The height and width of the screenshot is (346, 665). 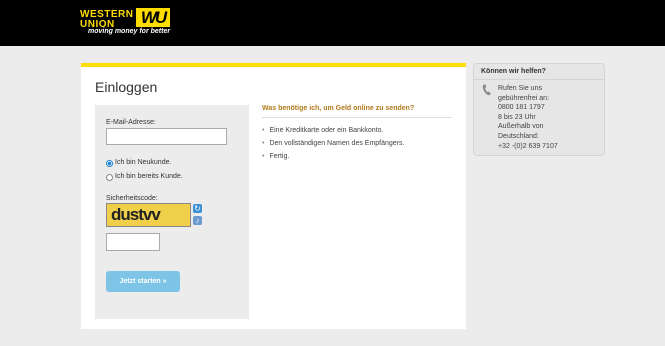 What do you see at coordinates (521, 127) in the screenshot?
I see `help-line: Außerhalb von` at bounding box center [521, 127].